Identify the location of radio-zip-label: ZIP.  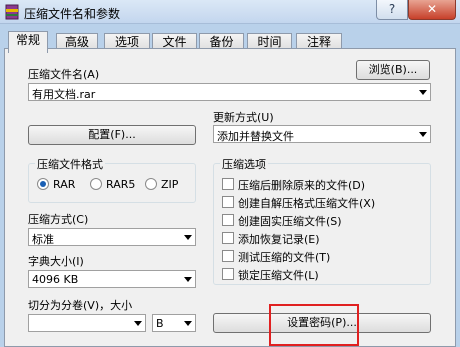
(170, 184).